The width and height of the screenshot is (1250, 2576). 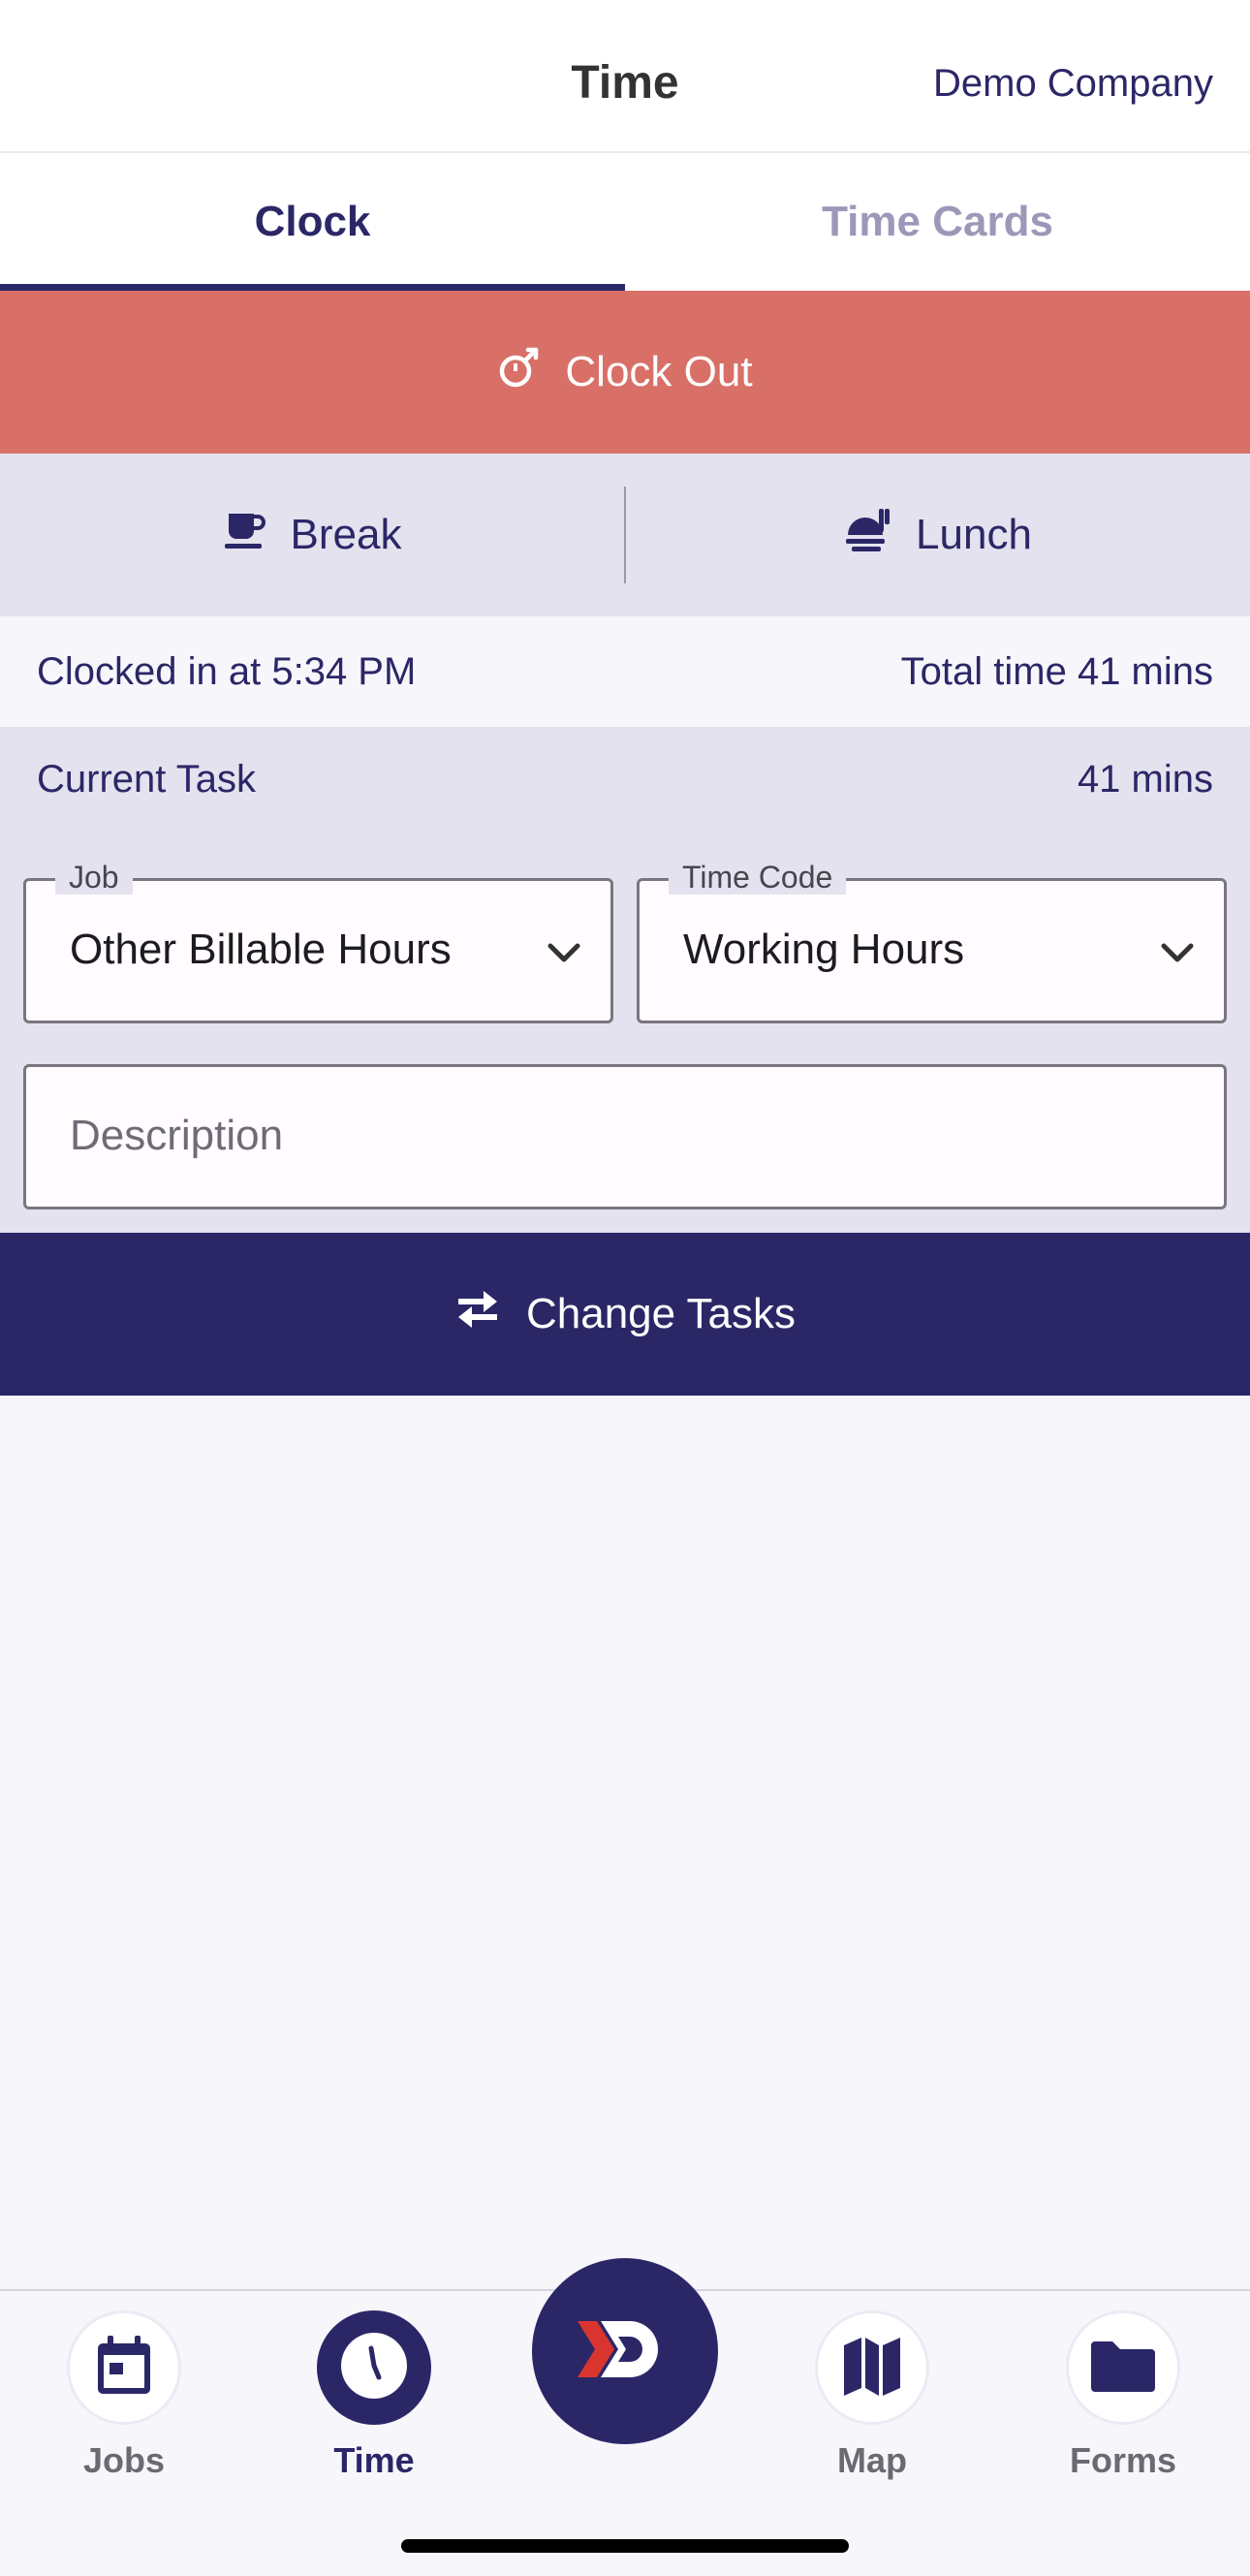 I want to click on map-icon, so click(x=872, y=2368).